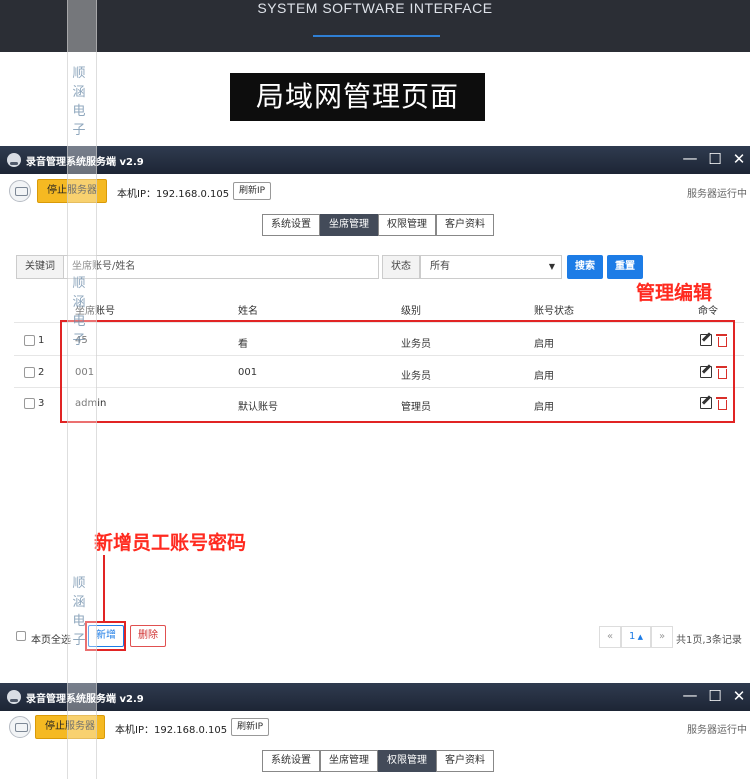 This screenshot has width=750, height=779. Describe the element at coordinates (41, 372) in the screenshot. I see `row-index: 2` at that location.